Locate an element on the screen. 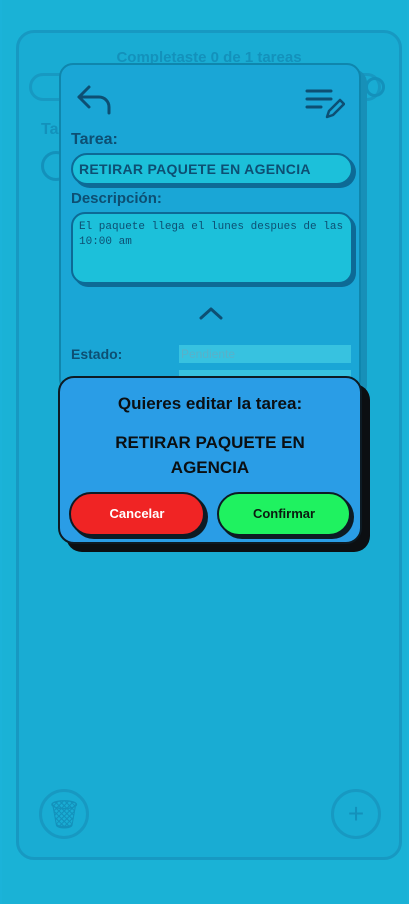 The image size is (409, 904). plus-icon: + is located at coordinates (356, 813).